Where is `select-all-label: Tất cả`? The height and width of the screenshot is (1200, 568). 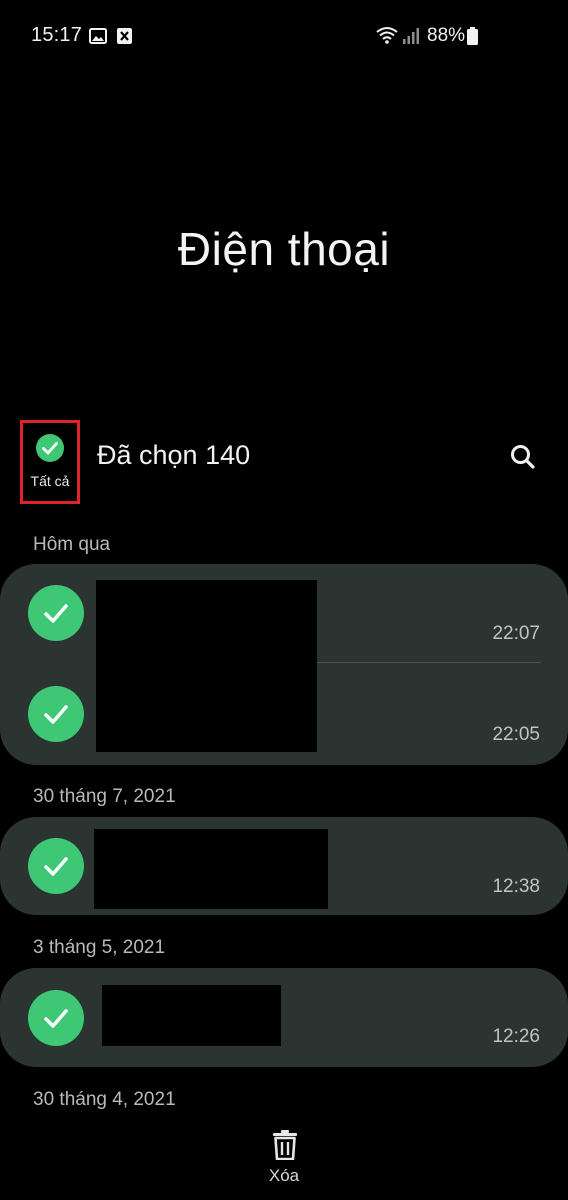 select-all-label: Tất cả is located at coordinates (50, 481).